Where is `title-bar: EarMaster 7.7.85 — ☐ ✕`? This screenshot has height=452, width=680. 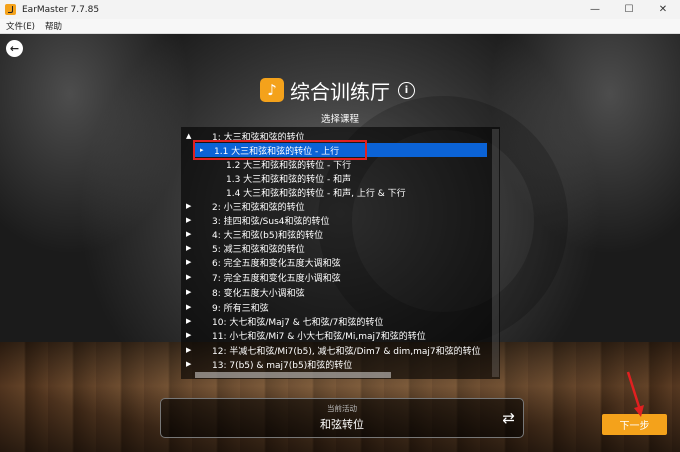 title-bar: EarMaster 7.7.85 — ☐ ✕ is located at coordinates (340, 9).